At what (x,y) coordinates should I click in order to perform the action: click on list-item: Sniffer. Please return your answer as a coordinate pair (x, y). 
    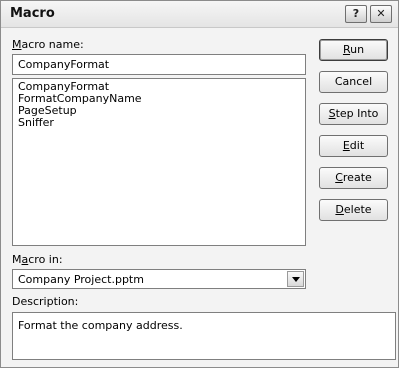
    Looking at the image, I should click on (159, 123).